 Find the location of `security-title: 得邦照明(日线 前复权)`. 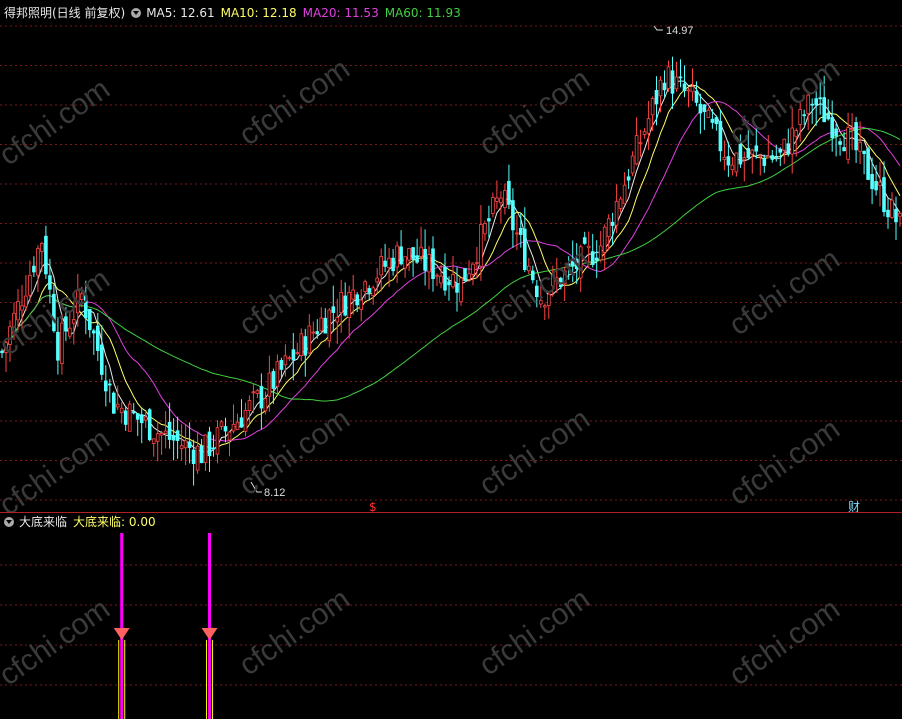

security-title: 得邦照明(日线 前复权) is located at coordinates (64, 13).